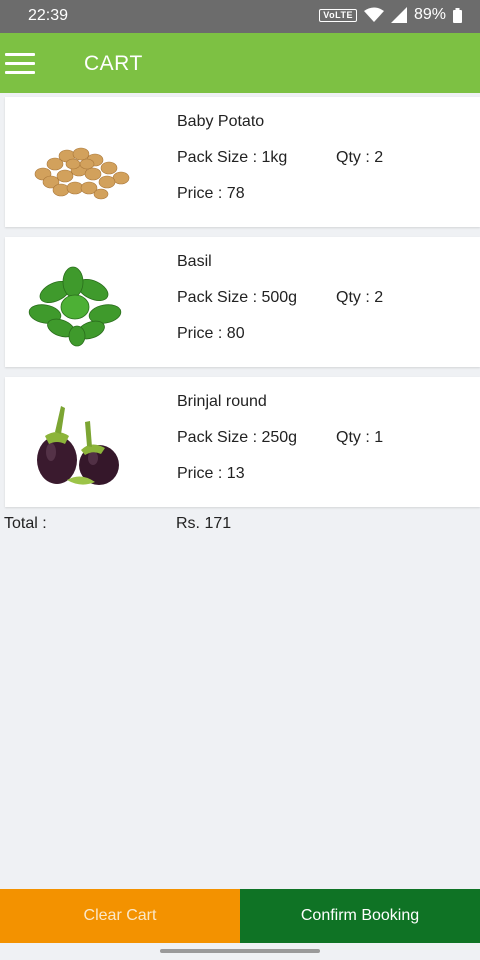 This screenshot has height=960, width=480. I want to click on page-title: CART, so click(113, 63).